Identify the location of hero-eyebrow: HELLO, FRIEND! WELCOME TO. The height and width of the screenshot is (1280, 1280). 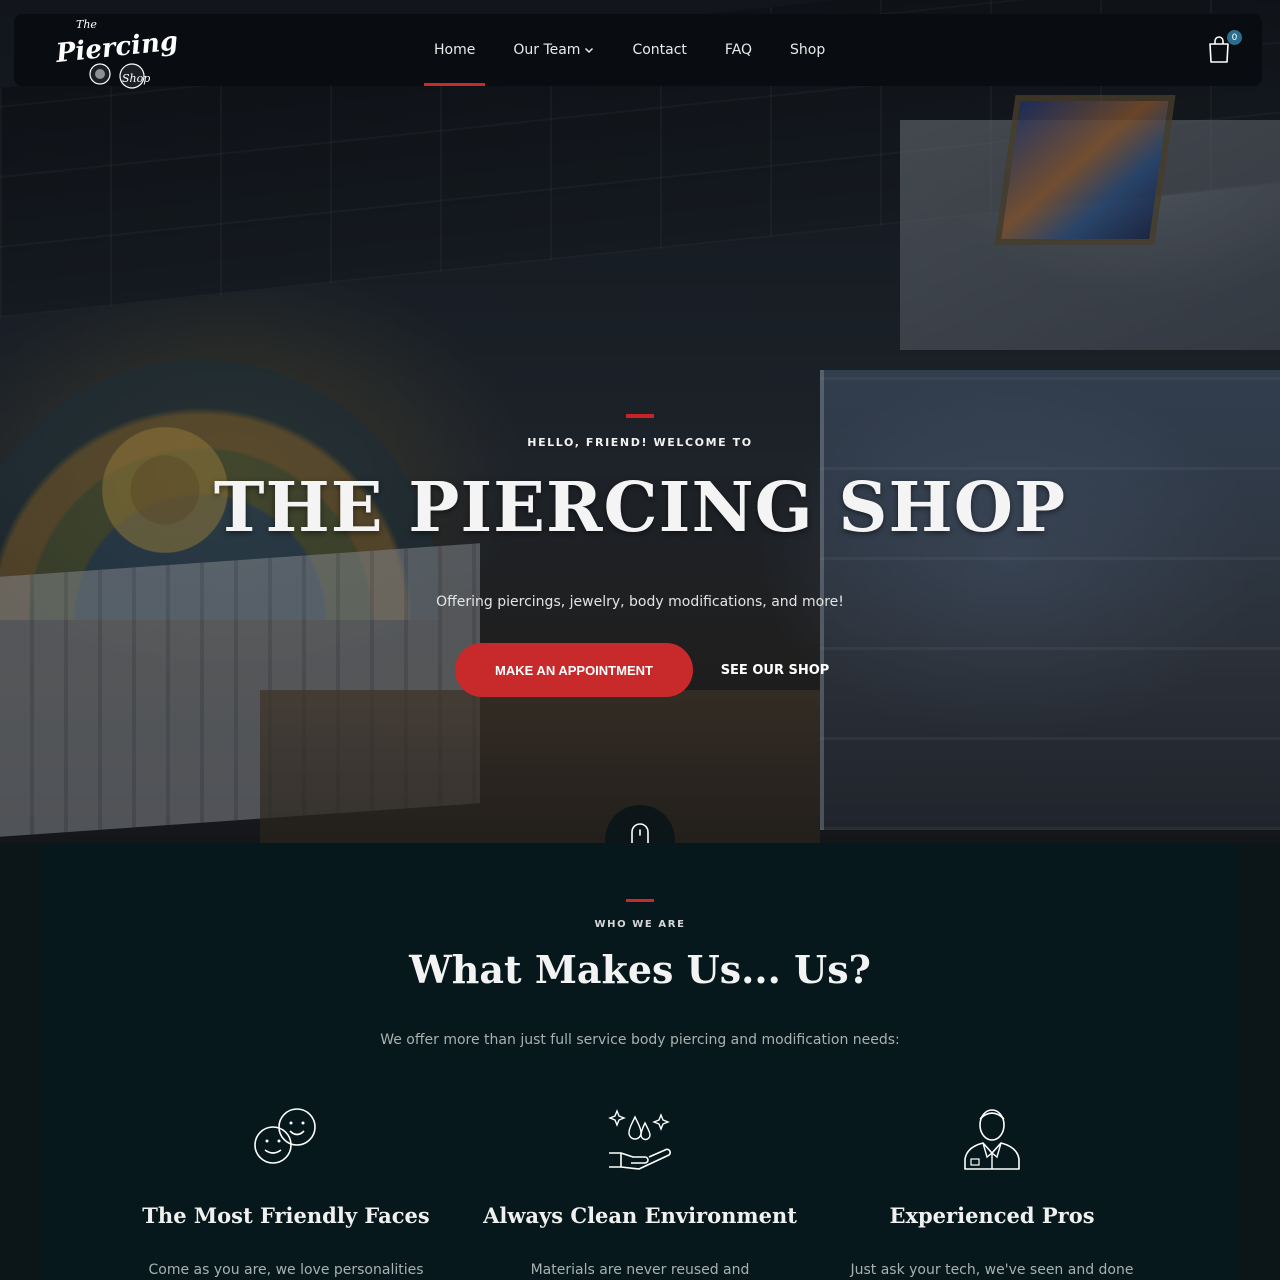
(640, 442).